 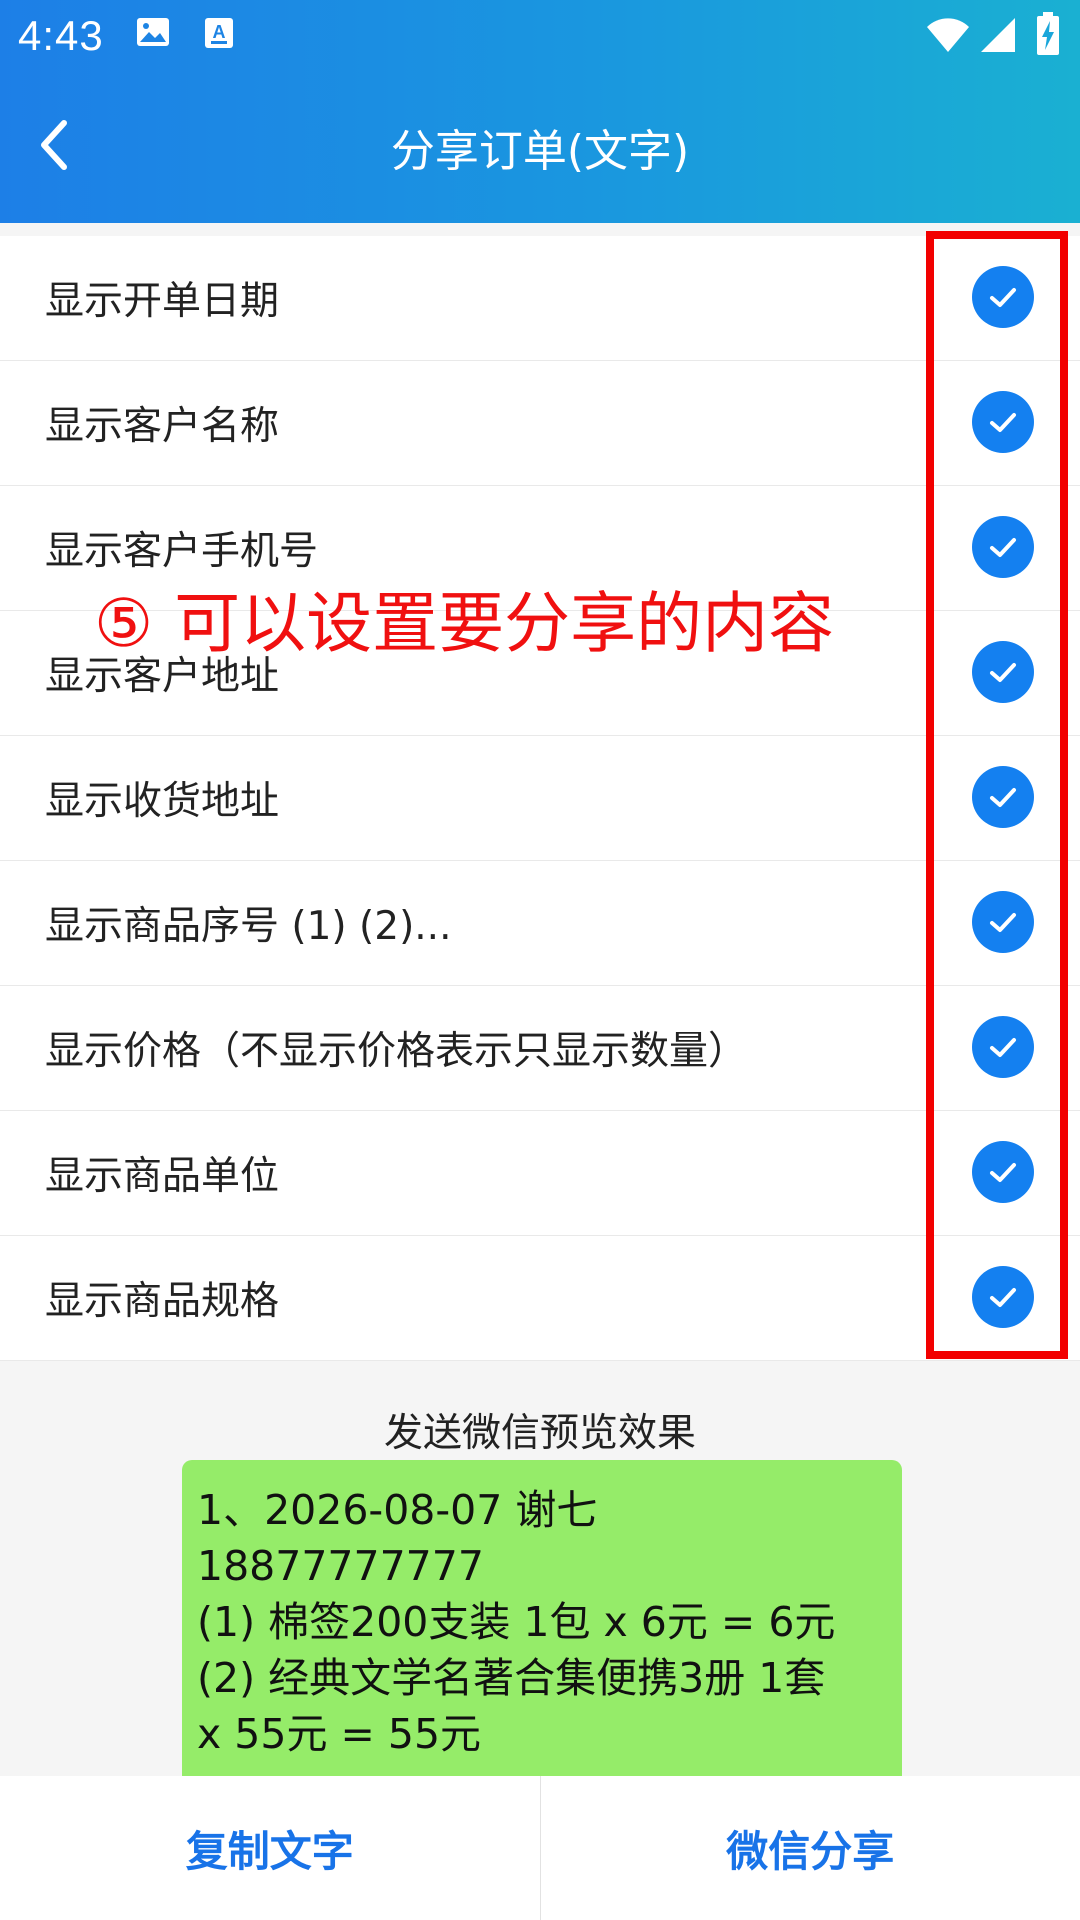 I want to click on app-header: 4:43 A 分享订单(文字), so click(x=540, y=111).